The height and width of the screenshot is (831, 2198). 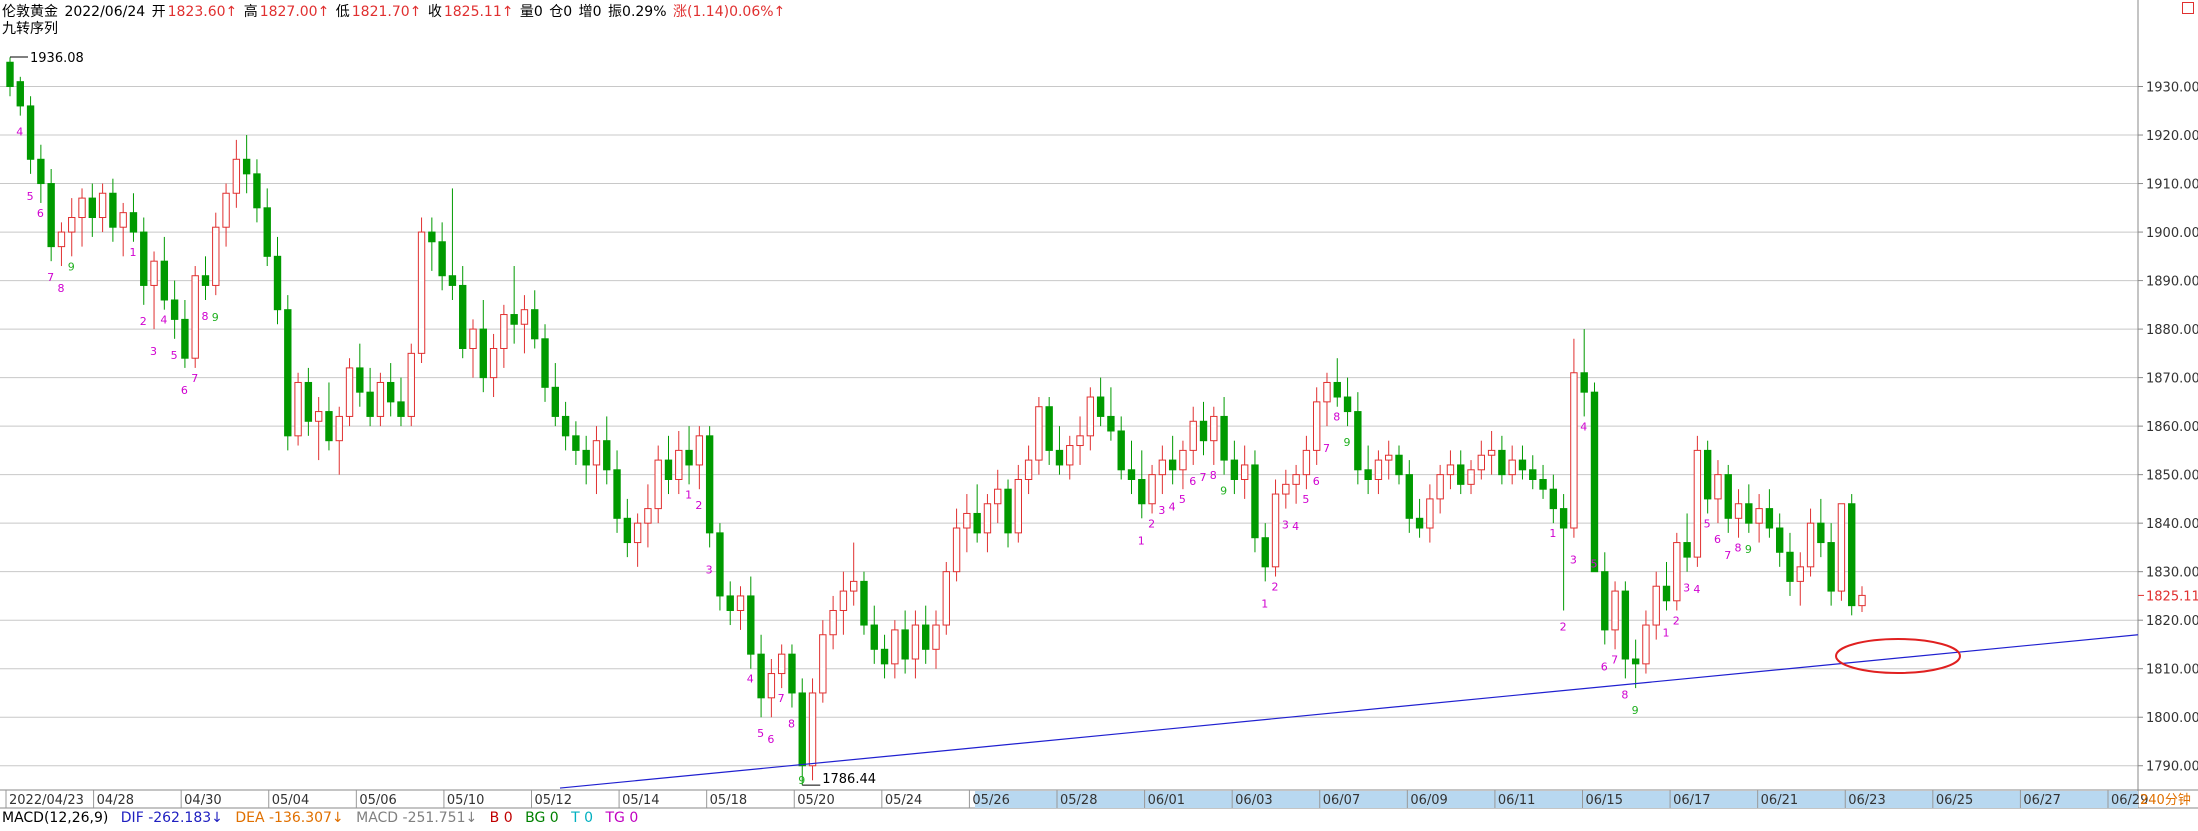 What do you see at coordinates (1349, 711) in the screenshot?
I see `support-trendline` at bounding box center [1349, 711].